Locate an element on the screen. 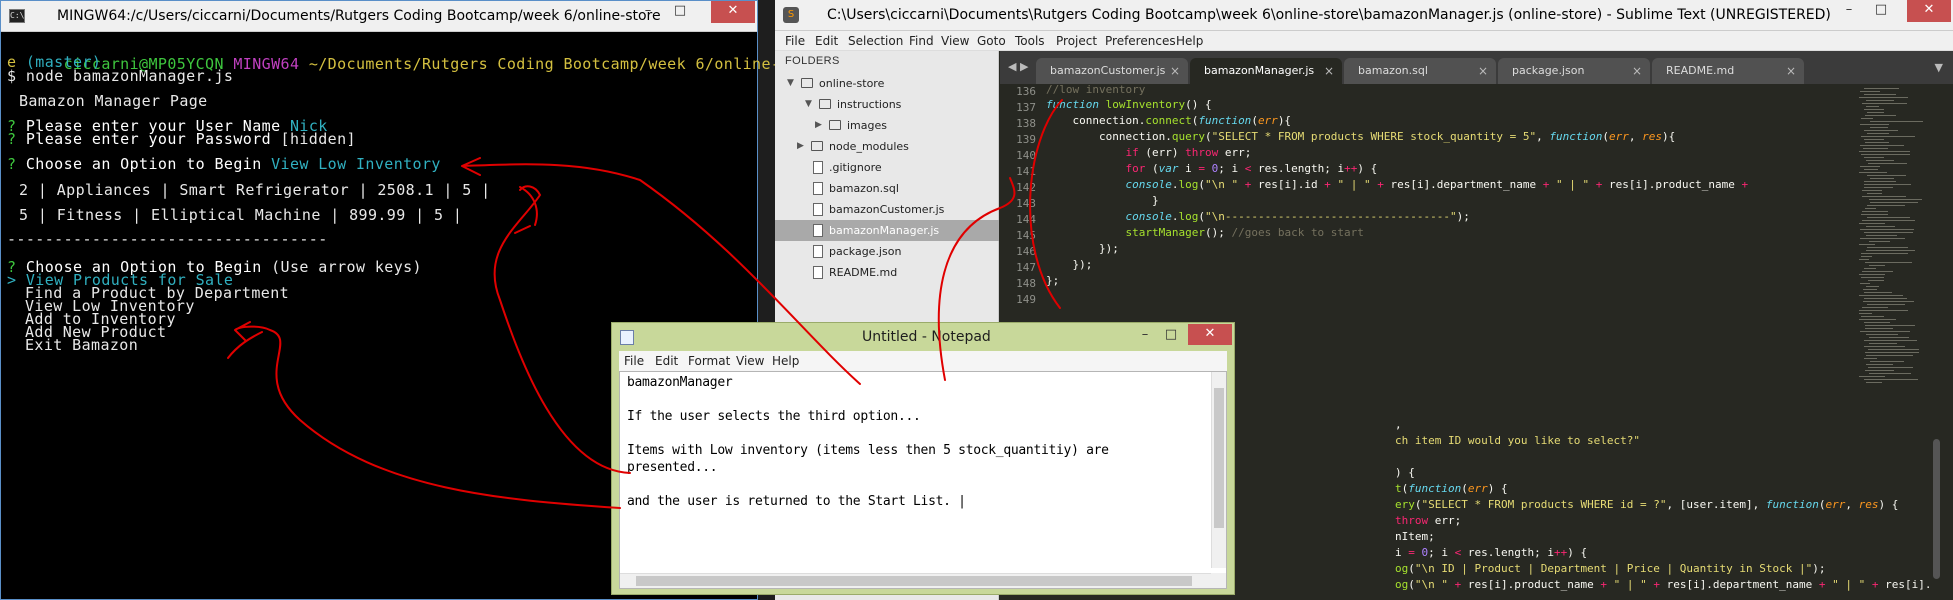  menu-option-exit: Exit Bamazon is located at coordinates (81, 345).